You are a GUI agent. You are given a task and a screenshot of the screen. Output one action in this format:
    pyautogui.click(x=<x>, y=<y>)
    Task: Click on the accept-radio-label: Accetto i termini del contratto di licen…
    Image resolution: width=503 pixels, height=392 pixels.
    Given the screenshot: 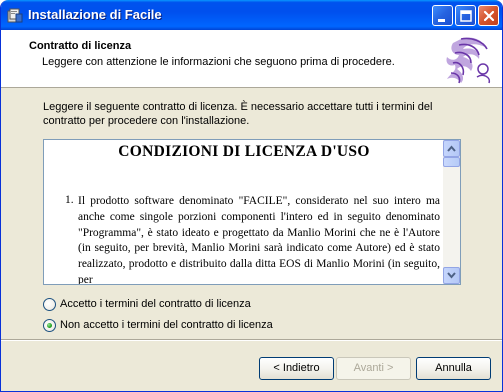 What is the action you would take?
    pyautogui.click(x=155, y=304)
    